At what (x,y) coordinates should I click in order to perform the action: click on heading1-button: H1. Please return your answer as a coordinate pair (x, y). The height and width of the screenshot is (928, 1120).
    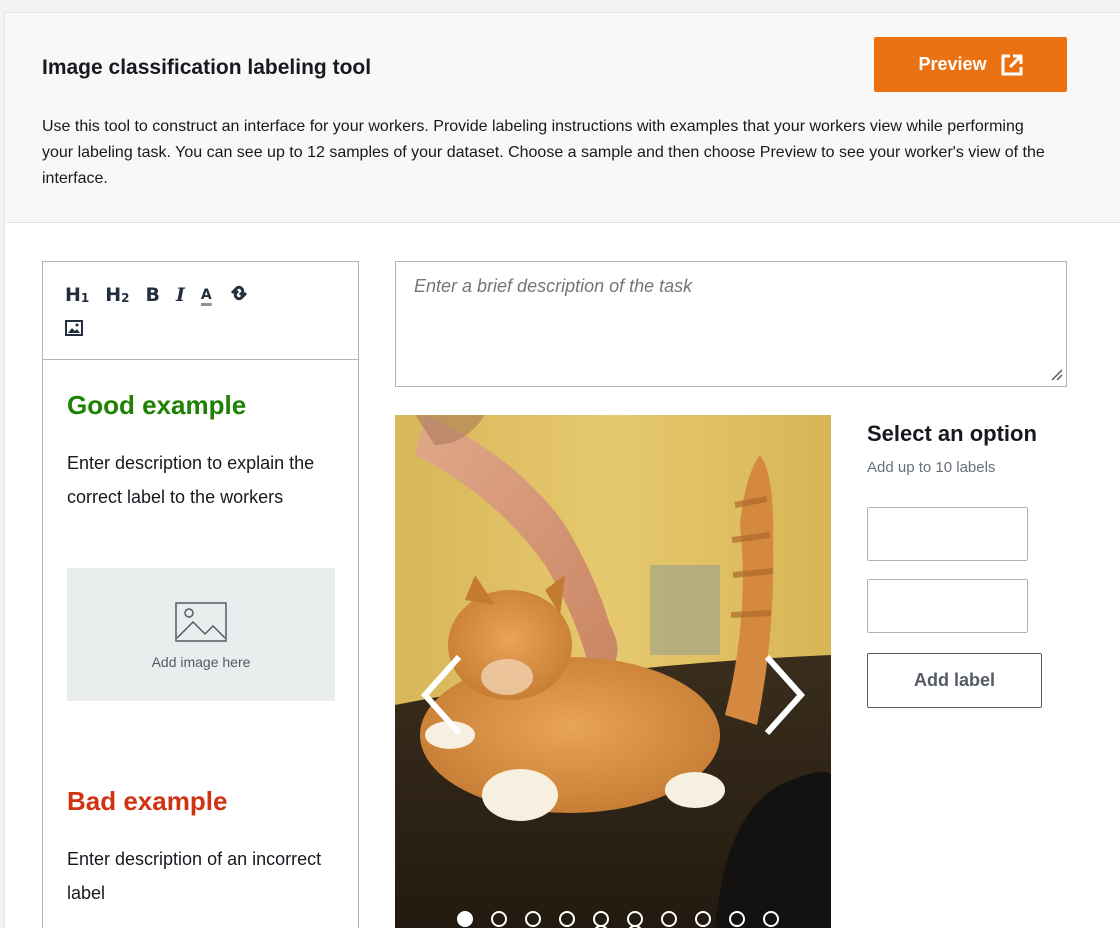
    Looking at the image, I should click on (77, 294).